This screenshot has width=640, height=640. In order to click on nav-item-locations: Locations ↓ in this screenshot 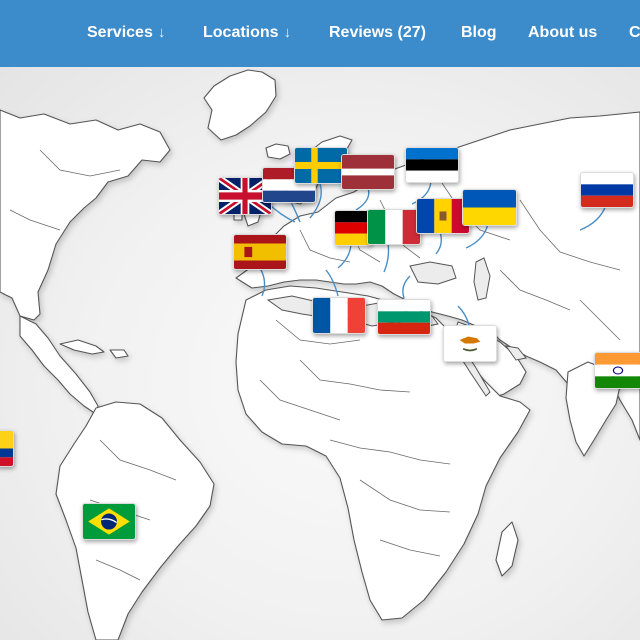, I will do `click(247, 33)`.